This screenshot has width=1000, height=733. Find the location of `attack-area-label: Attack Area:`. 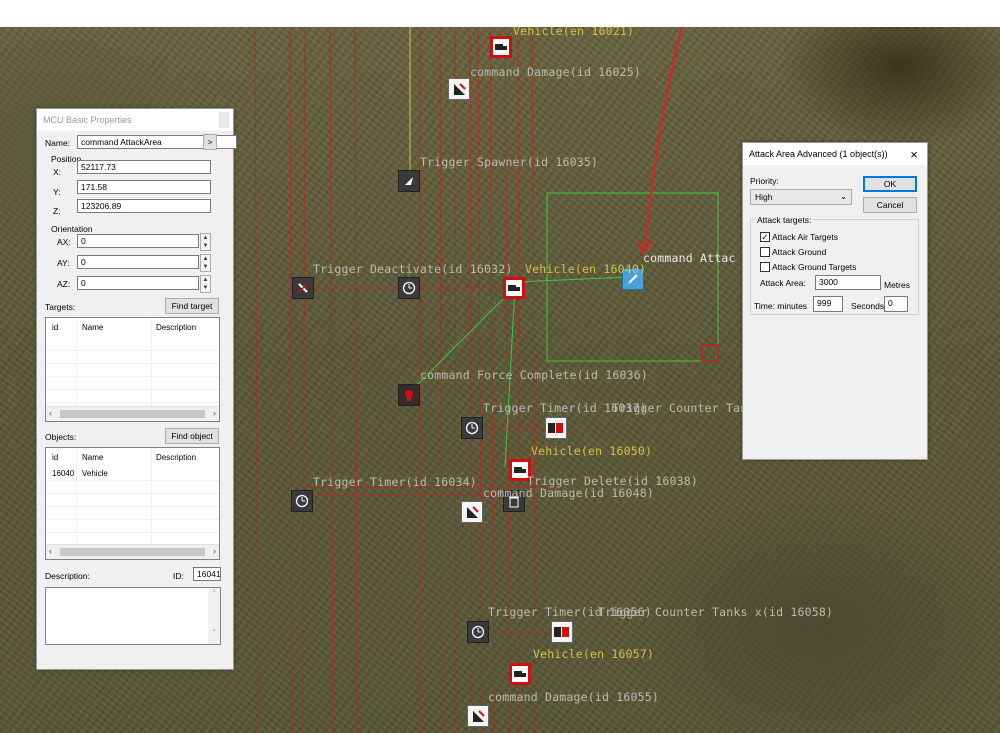

attack-area-label: Attack Area: is located at coordinates (783, 283).